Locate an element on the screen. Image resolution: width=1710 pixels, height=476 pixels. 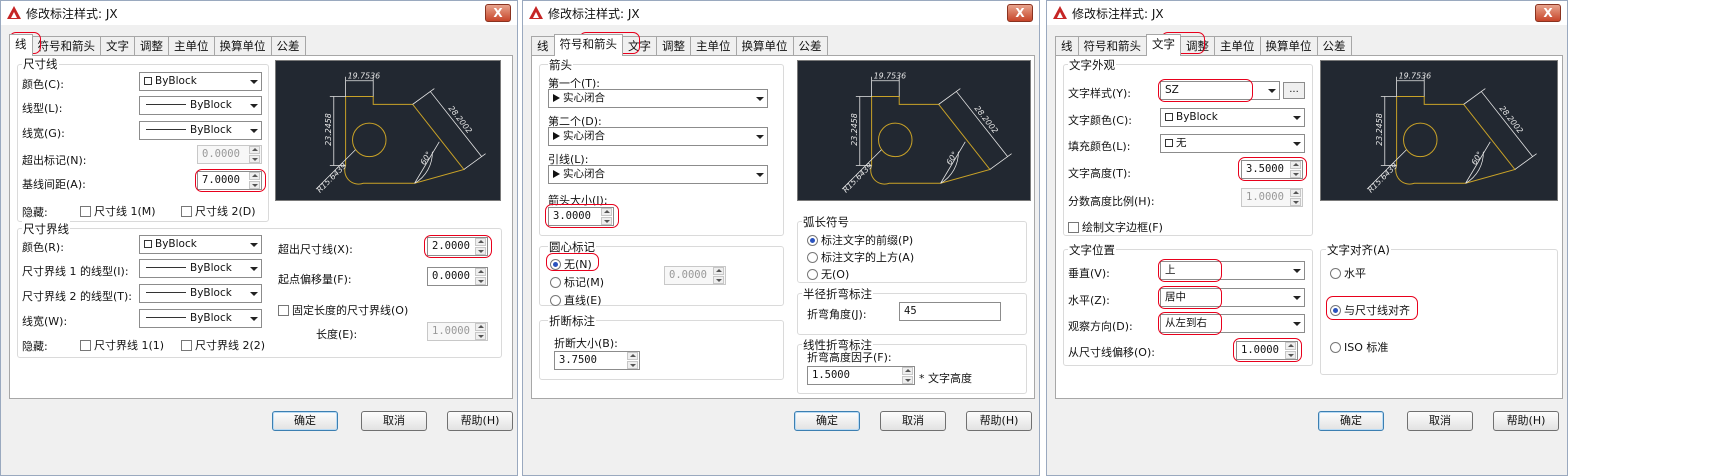
fraction-scale-spinner: 1.0000 is located at coordinates (1272, 197).